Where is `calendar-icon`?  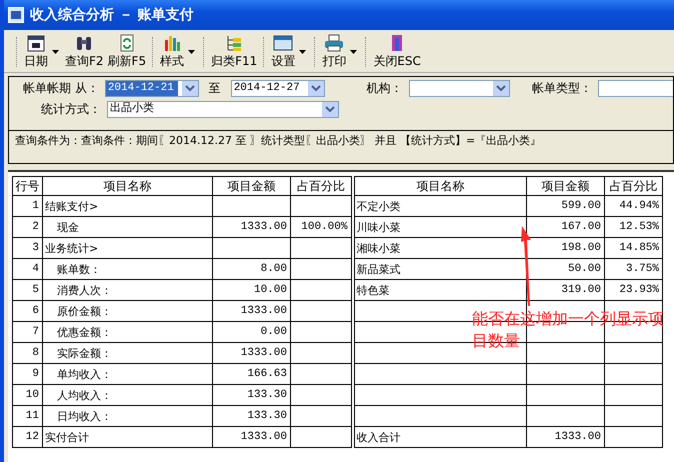 calendar-icon is located at coordinates (36, 43).